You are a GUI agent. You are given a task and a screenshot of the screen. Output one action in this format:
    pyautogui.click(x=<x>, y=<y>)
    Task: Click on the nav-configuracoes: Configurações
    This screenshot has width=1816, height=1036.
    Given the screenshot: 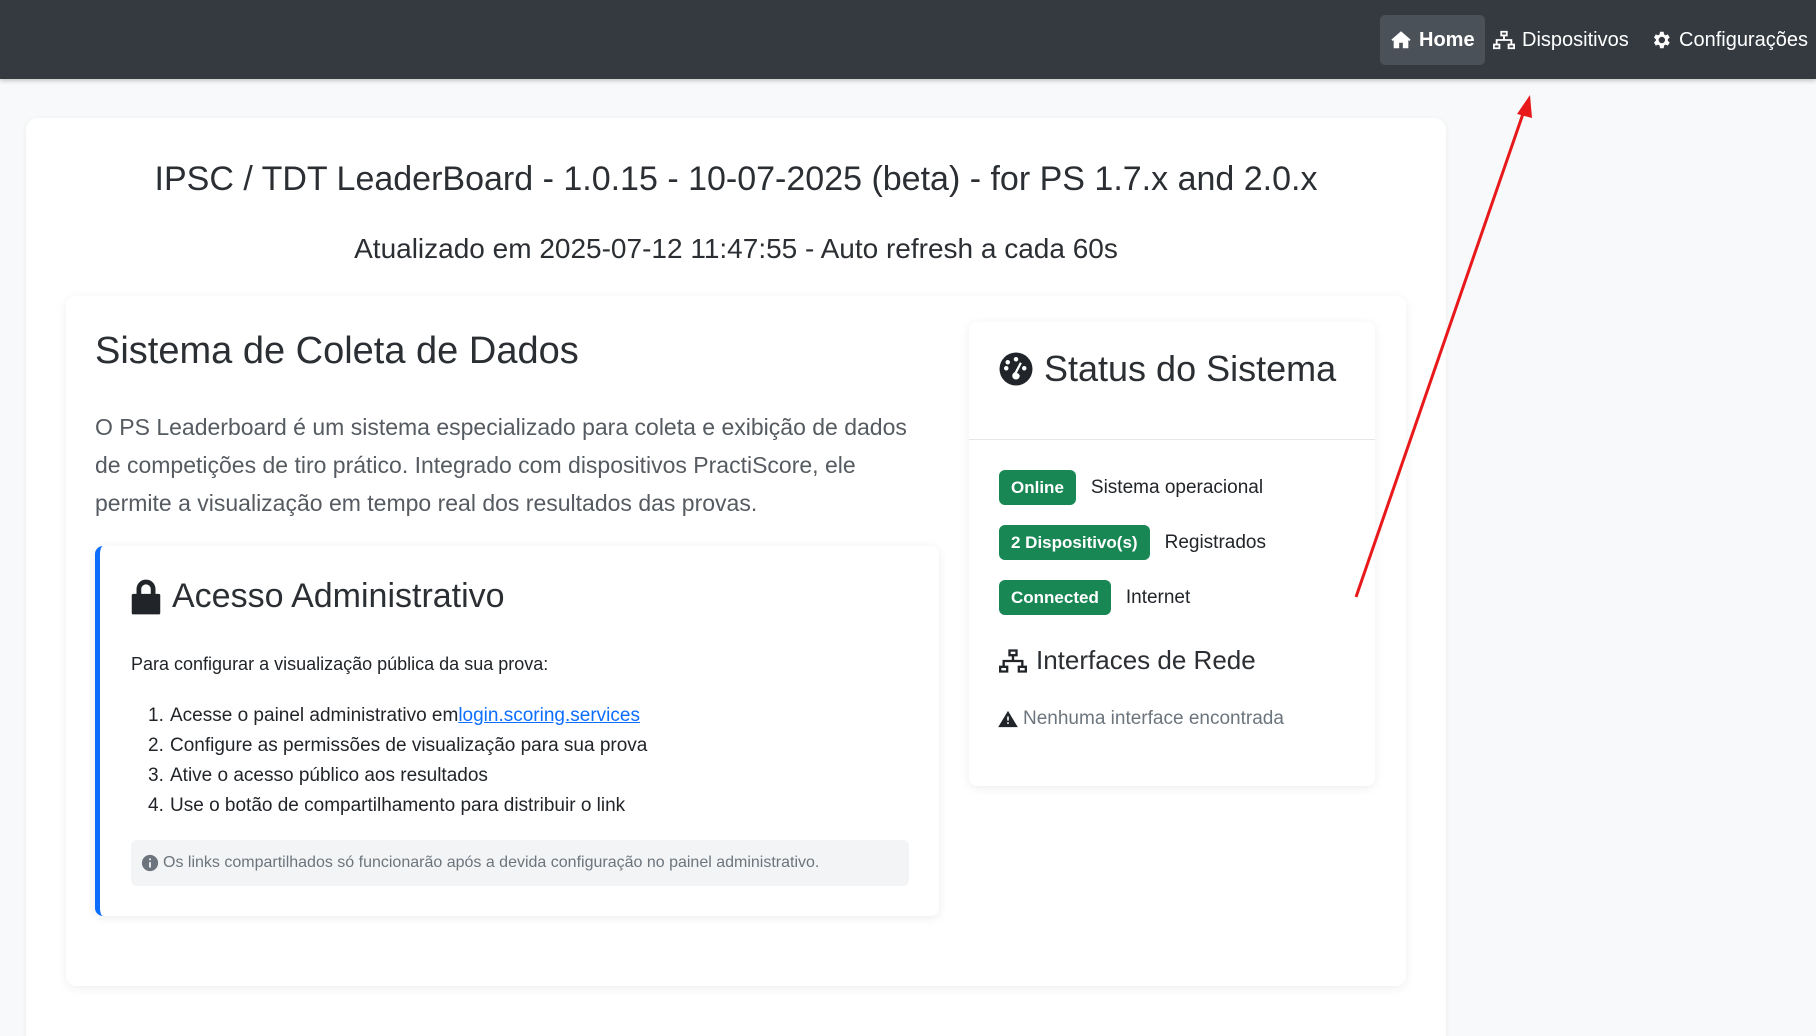 What is the action you would take?
    pyautogui.click(x=1728, y=40)
    